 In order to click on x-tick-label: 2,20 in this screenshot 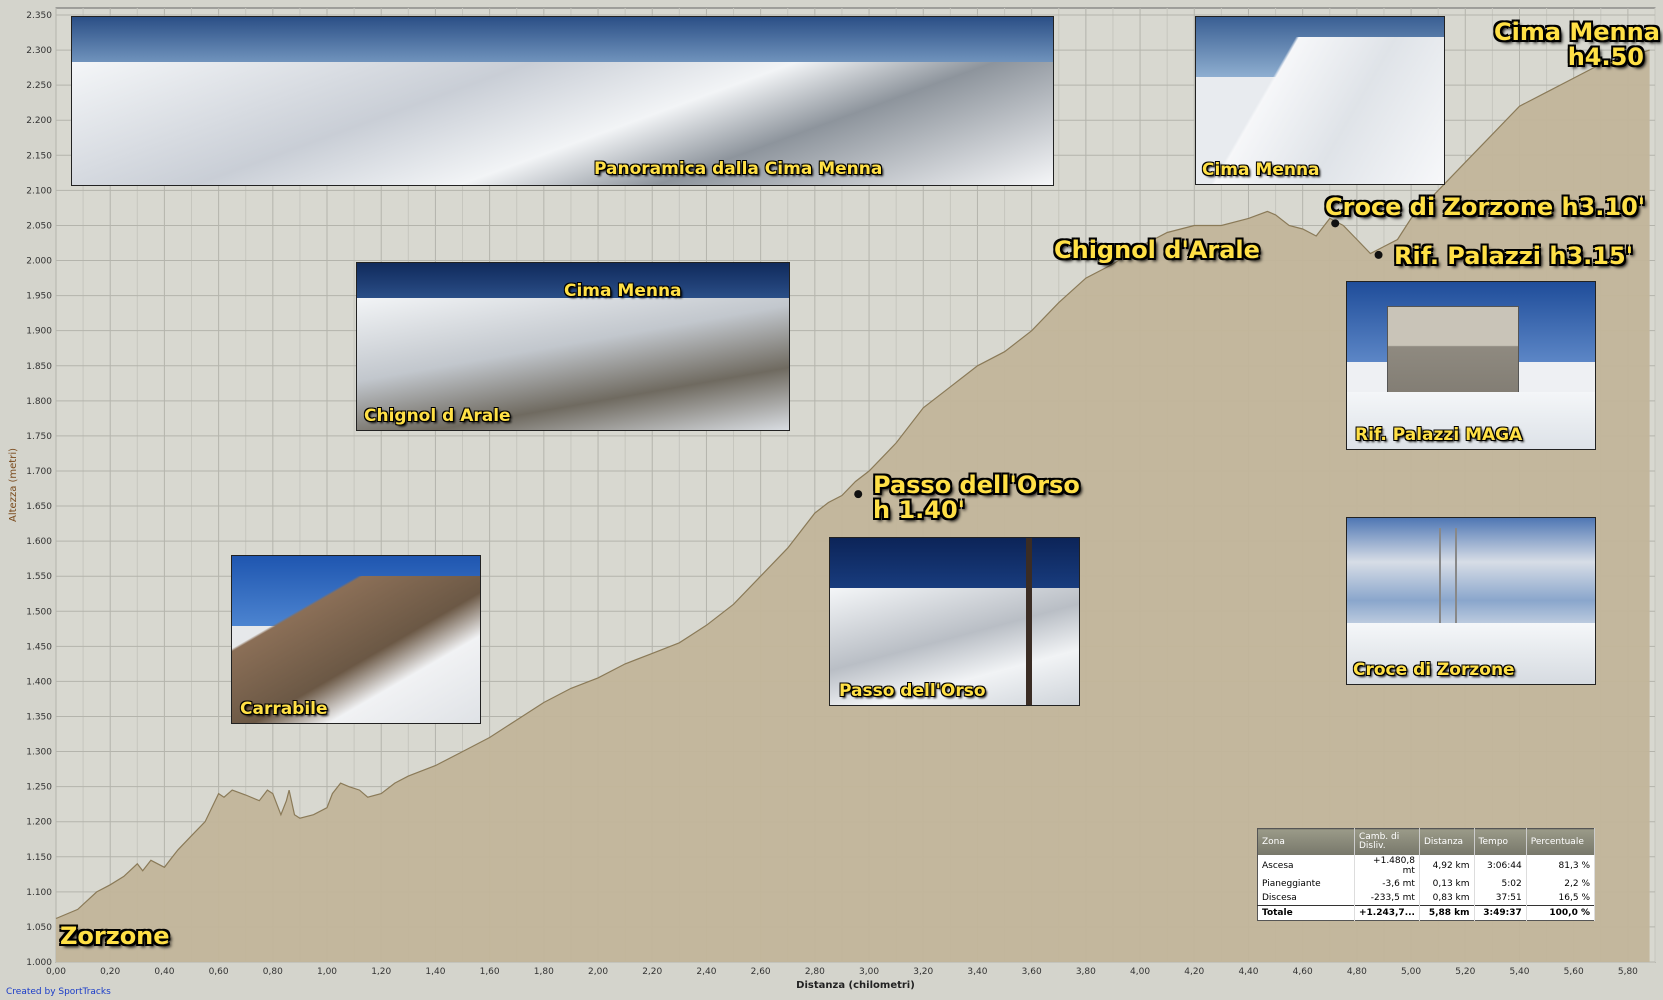, I will do `click(652, 972)`.